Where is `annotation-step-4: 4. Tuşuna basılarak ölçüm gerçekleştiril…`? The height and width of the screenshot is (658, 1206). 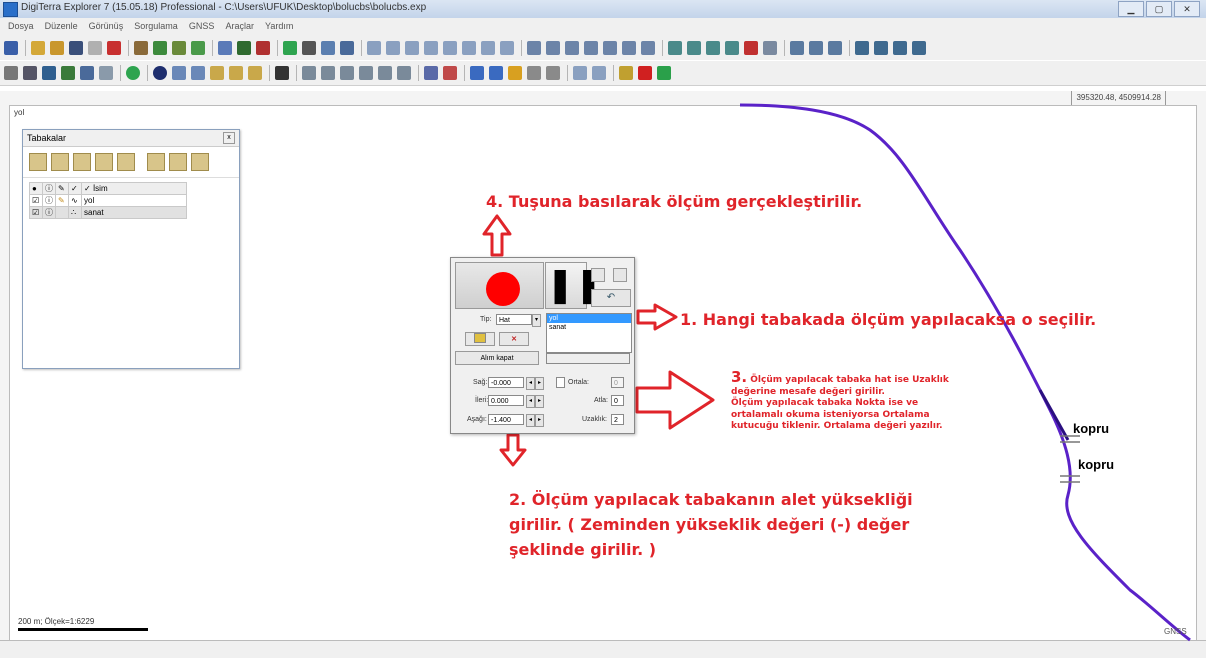
annotation-step-4: 4. Tuşuna basılarak ölçüm gerçekleştiril… is located at coordinates (674, 201).